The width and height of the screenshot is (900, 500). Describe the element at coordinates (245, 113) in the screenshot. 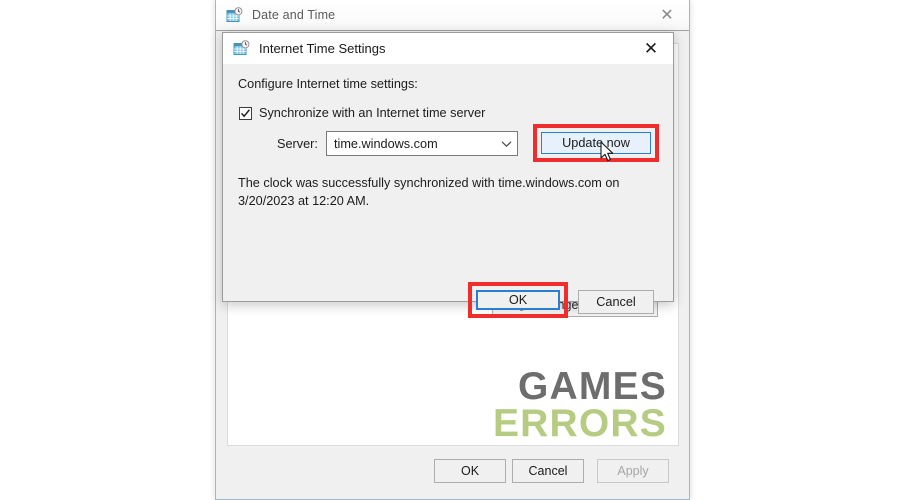

I see `synchronize-checkbox` at that location.